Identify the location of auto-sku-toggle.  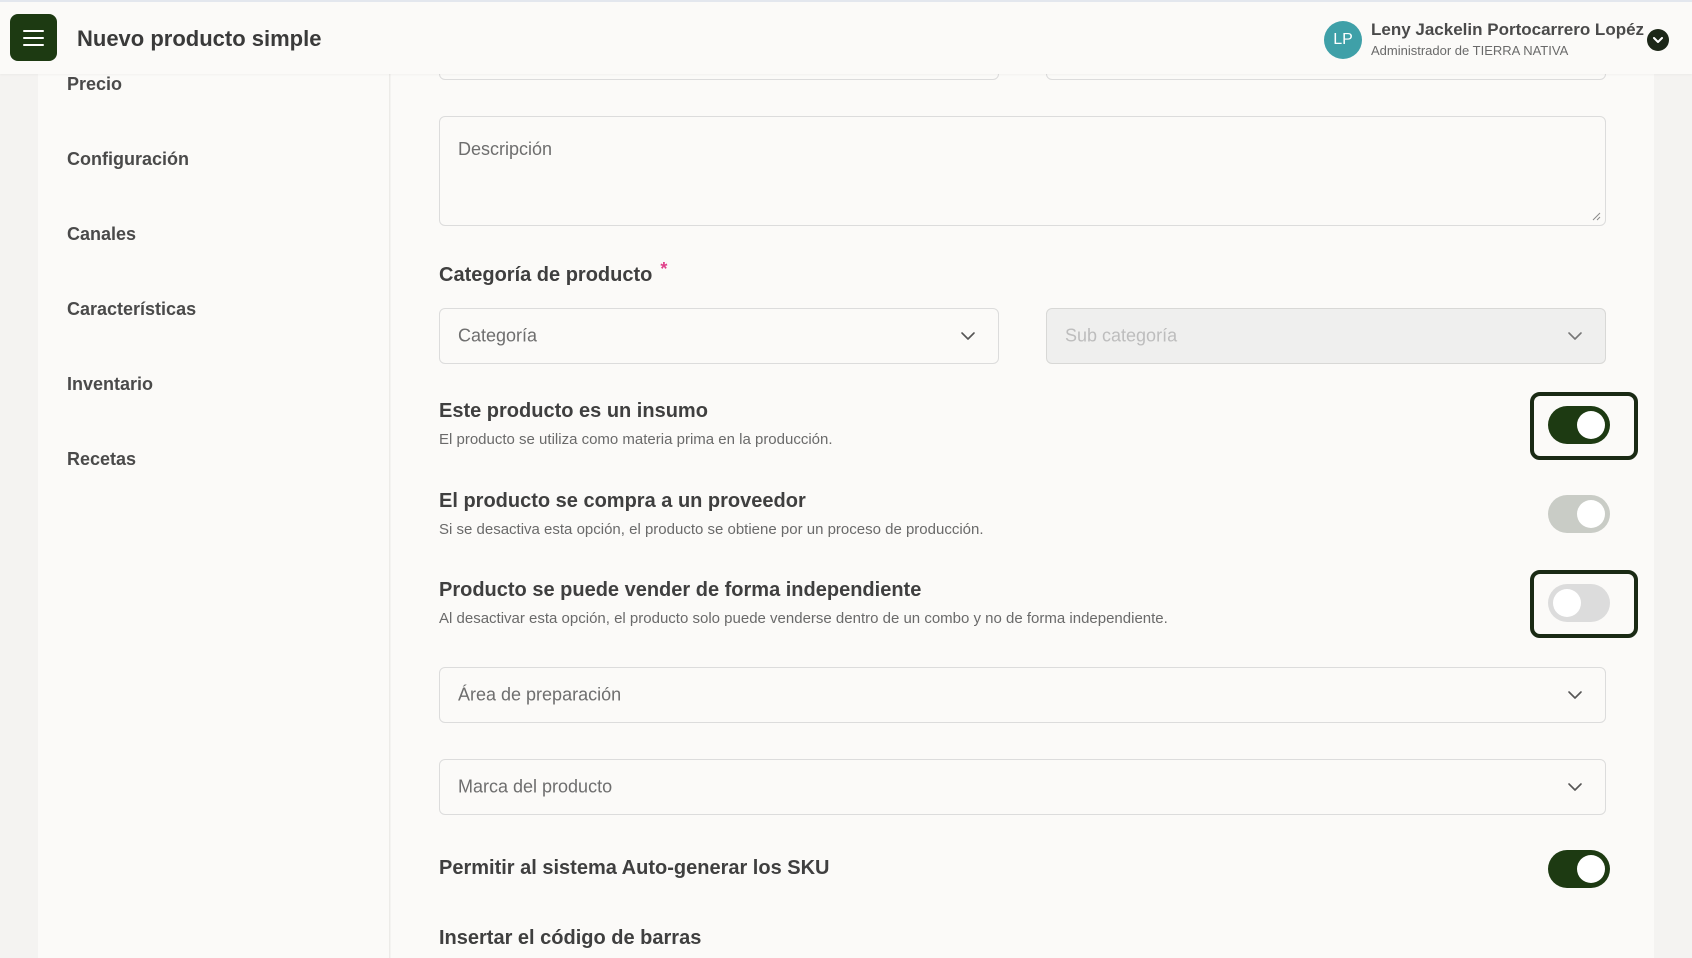
(1579, 869).